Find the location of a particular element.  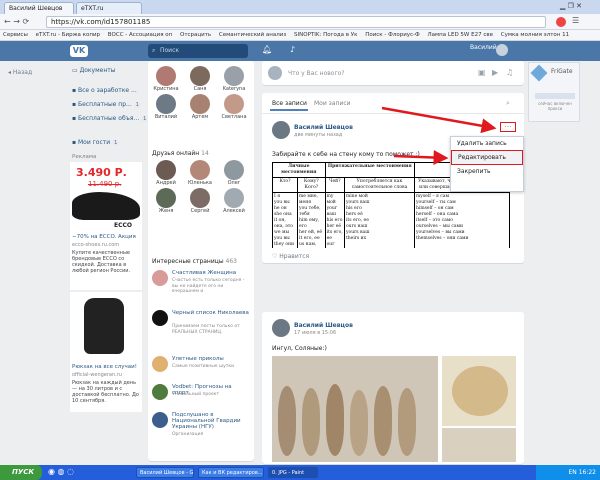

arrow-to-edit is located at coordinates (421, 158).